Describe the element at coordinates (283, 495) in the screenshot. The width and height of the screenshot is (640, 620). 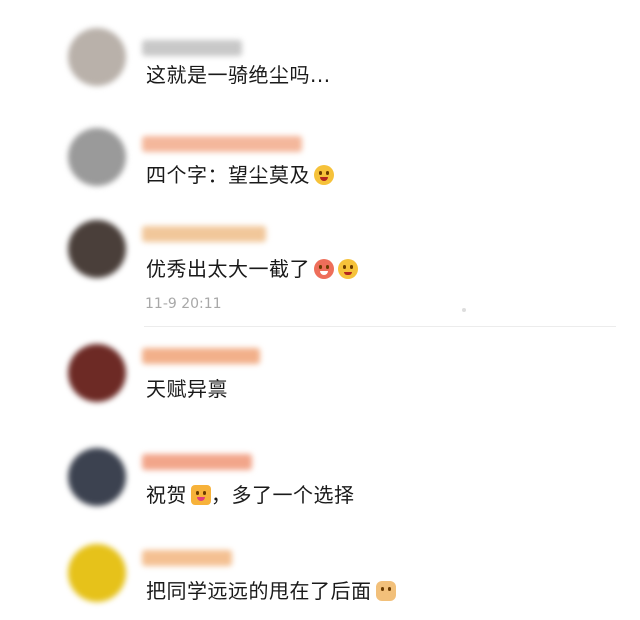
I see `comment-text-after: ，多了一个选择` at that location.